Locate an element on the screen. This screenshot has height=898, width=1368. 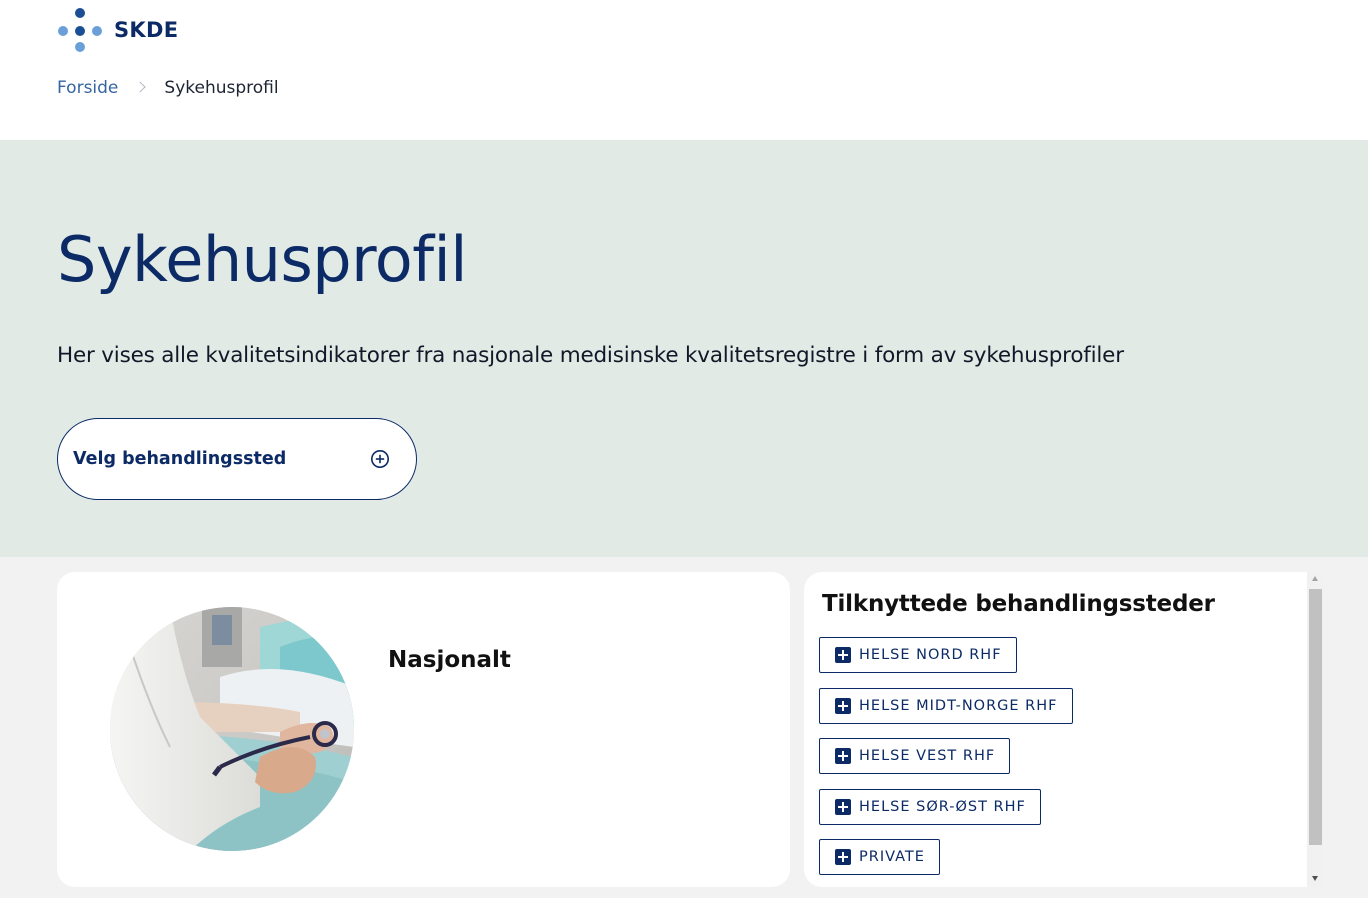
select-treatment-location-button: Velg behandlingssted is located at coordinates (237, 459).